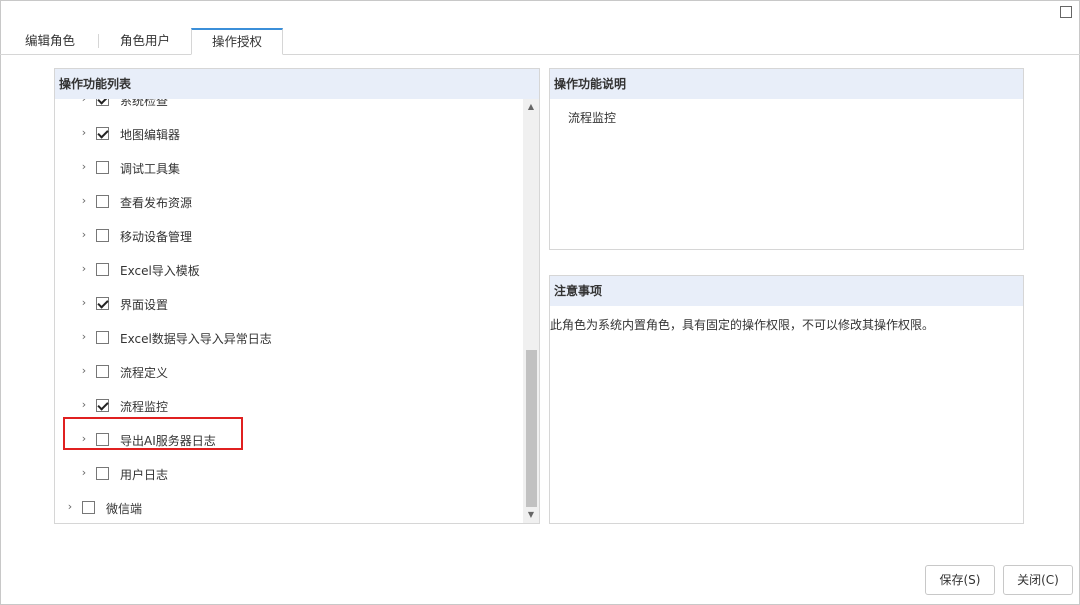 This screenshot has height=605, width=1080. I want to click on tree-item-label: 流程监控, so click(144, 407).